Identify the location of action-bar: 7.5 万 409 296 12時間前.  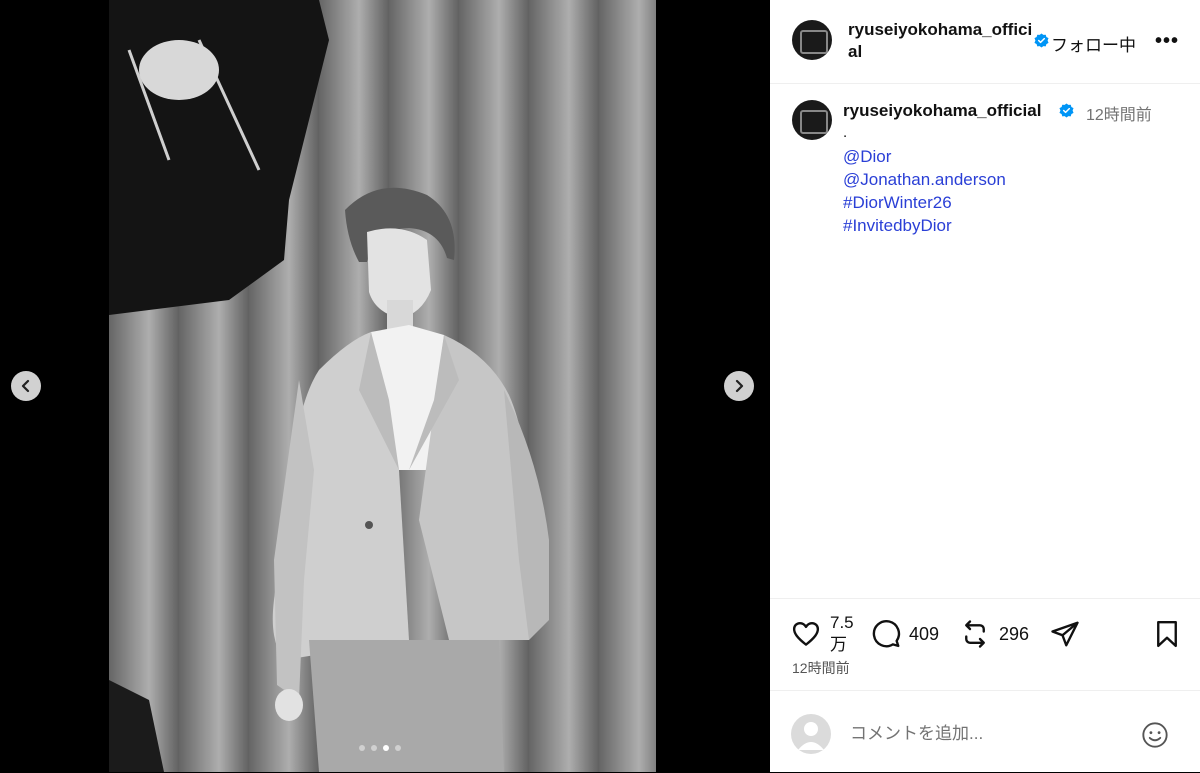
(985, 644).